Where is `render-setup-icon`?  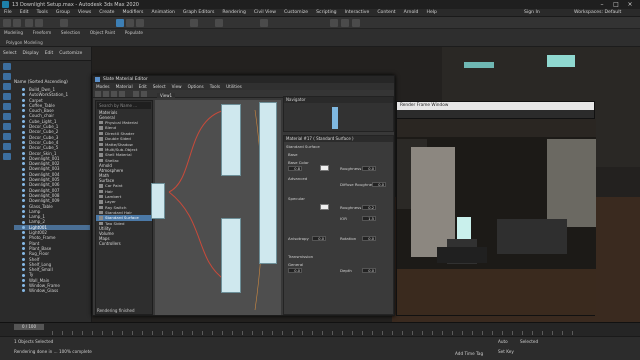
render-setup-icon is located at coordinates (345, 23).